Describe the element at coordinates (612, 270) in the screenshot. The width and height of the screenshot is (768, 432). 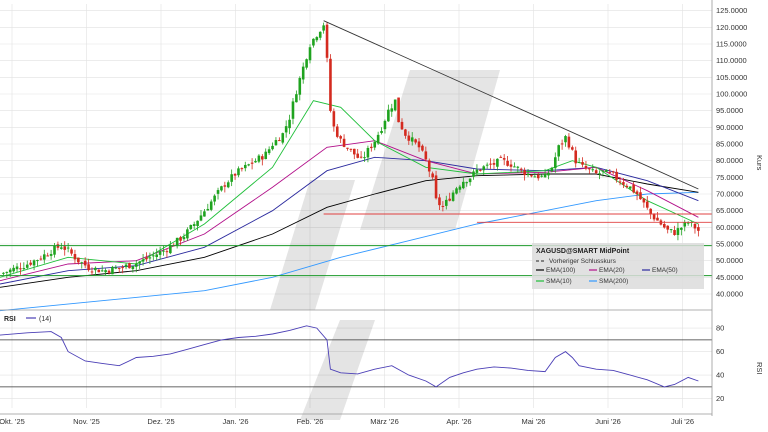
I see `legend-entry-label: EMA(20)` at that location.